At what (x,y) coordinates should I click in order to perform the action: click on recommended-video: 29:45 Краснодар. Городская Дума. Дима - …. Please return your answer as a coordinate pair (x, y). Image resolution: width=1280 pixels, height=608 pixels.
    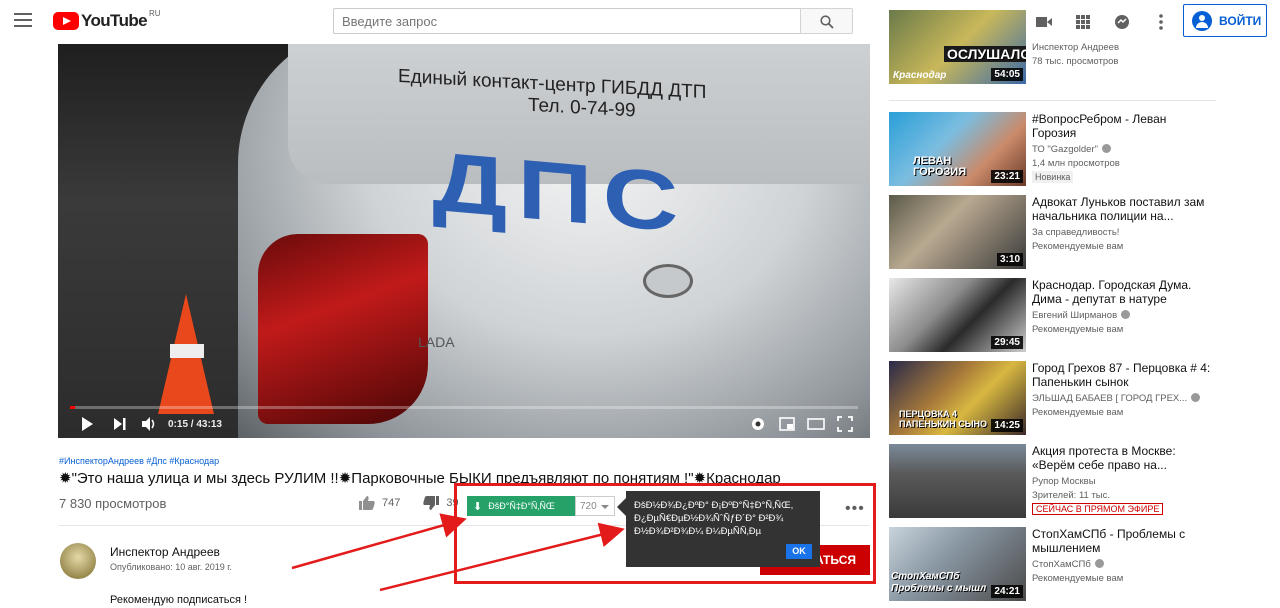
    Looking at the image, I should click on (1054, 316).